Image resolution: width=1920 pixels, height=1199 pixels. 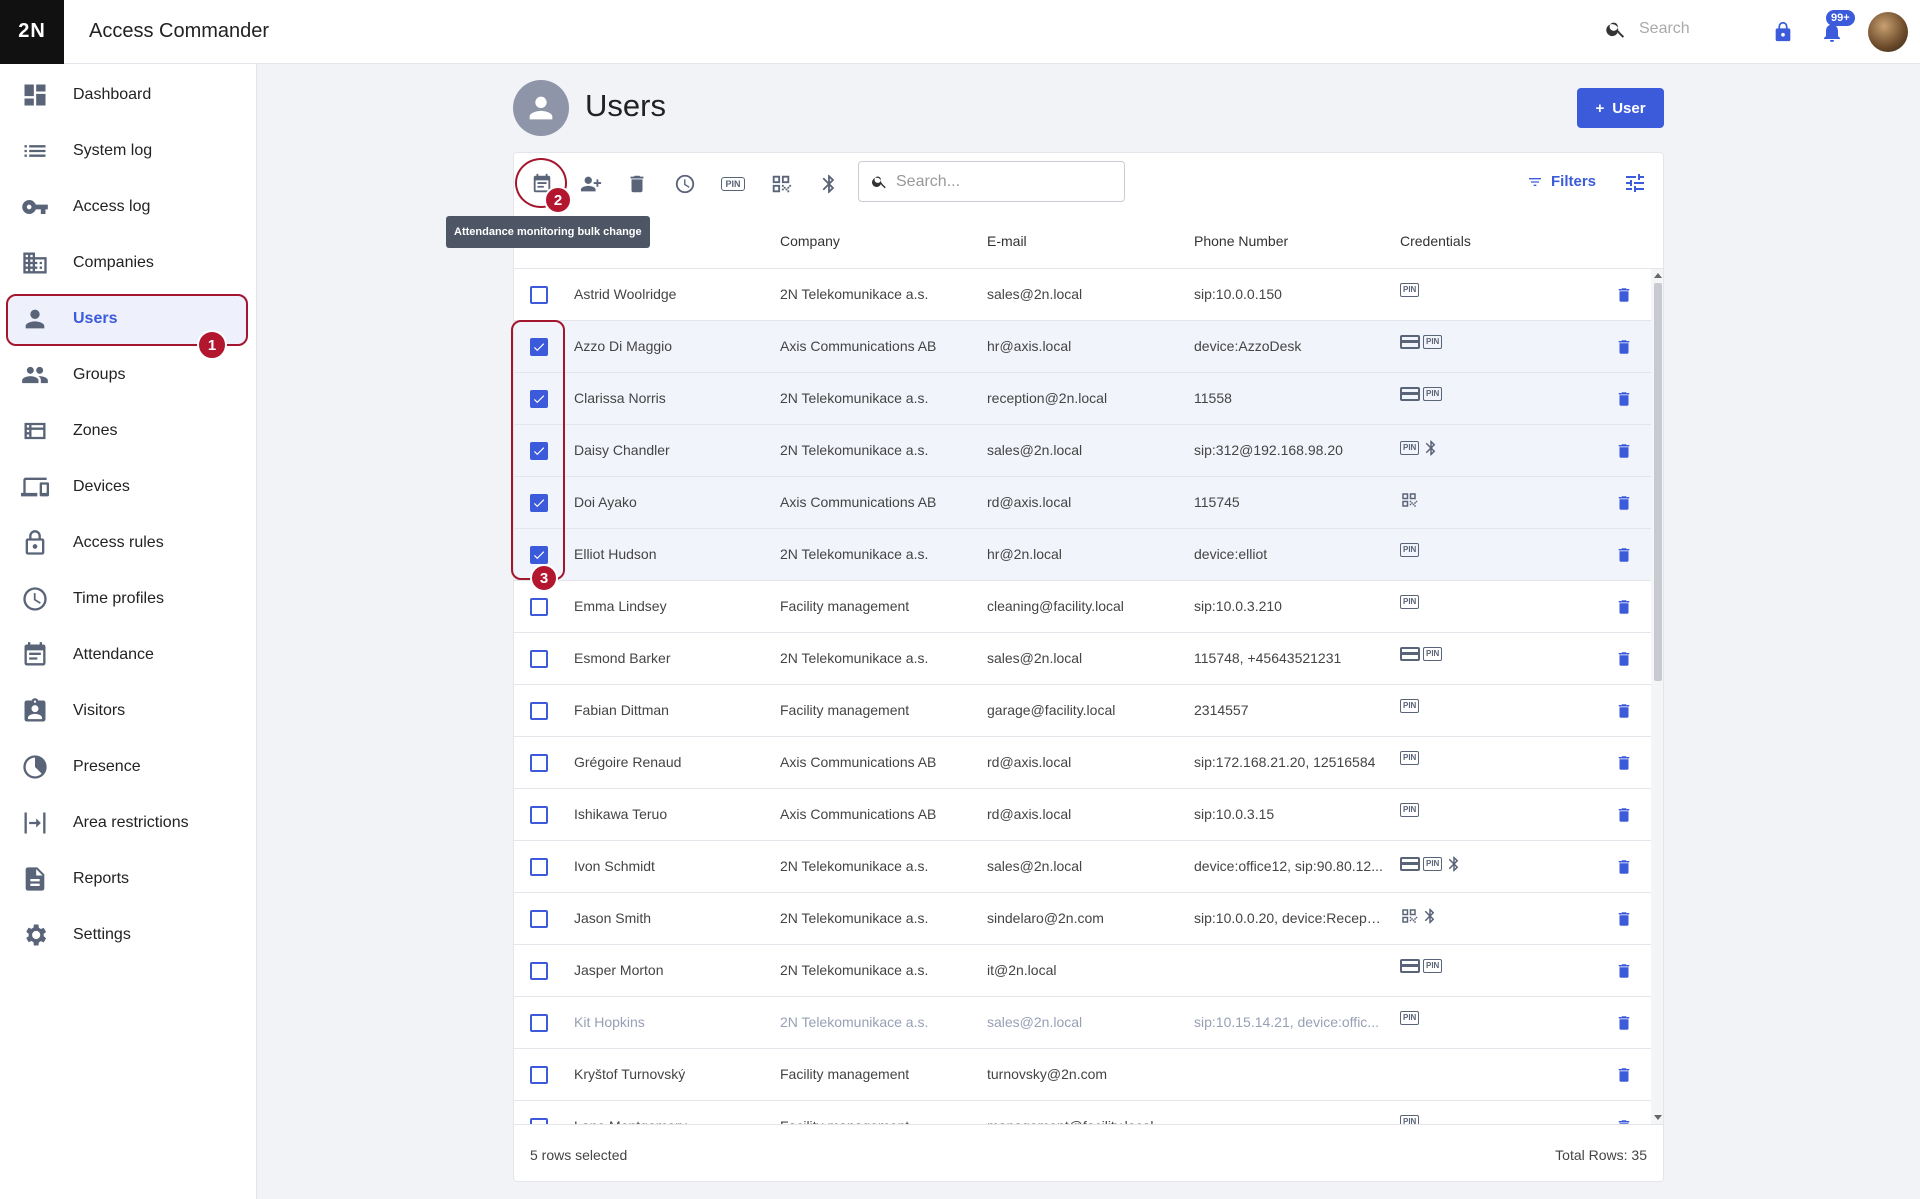 What do you see at coordinates (1561, 181) in the screenshot?
I see `filters-button: Filters` at bounding box center [1561, 181].